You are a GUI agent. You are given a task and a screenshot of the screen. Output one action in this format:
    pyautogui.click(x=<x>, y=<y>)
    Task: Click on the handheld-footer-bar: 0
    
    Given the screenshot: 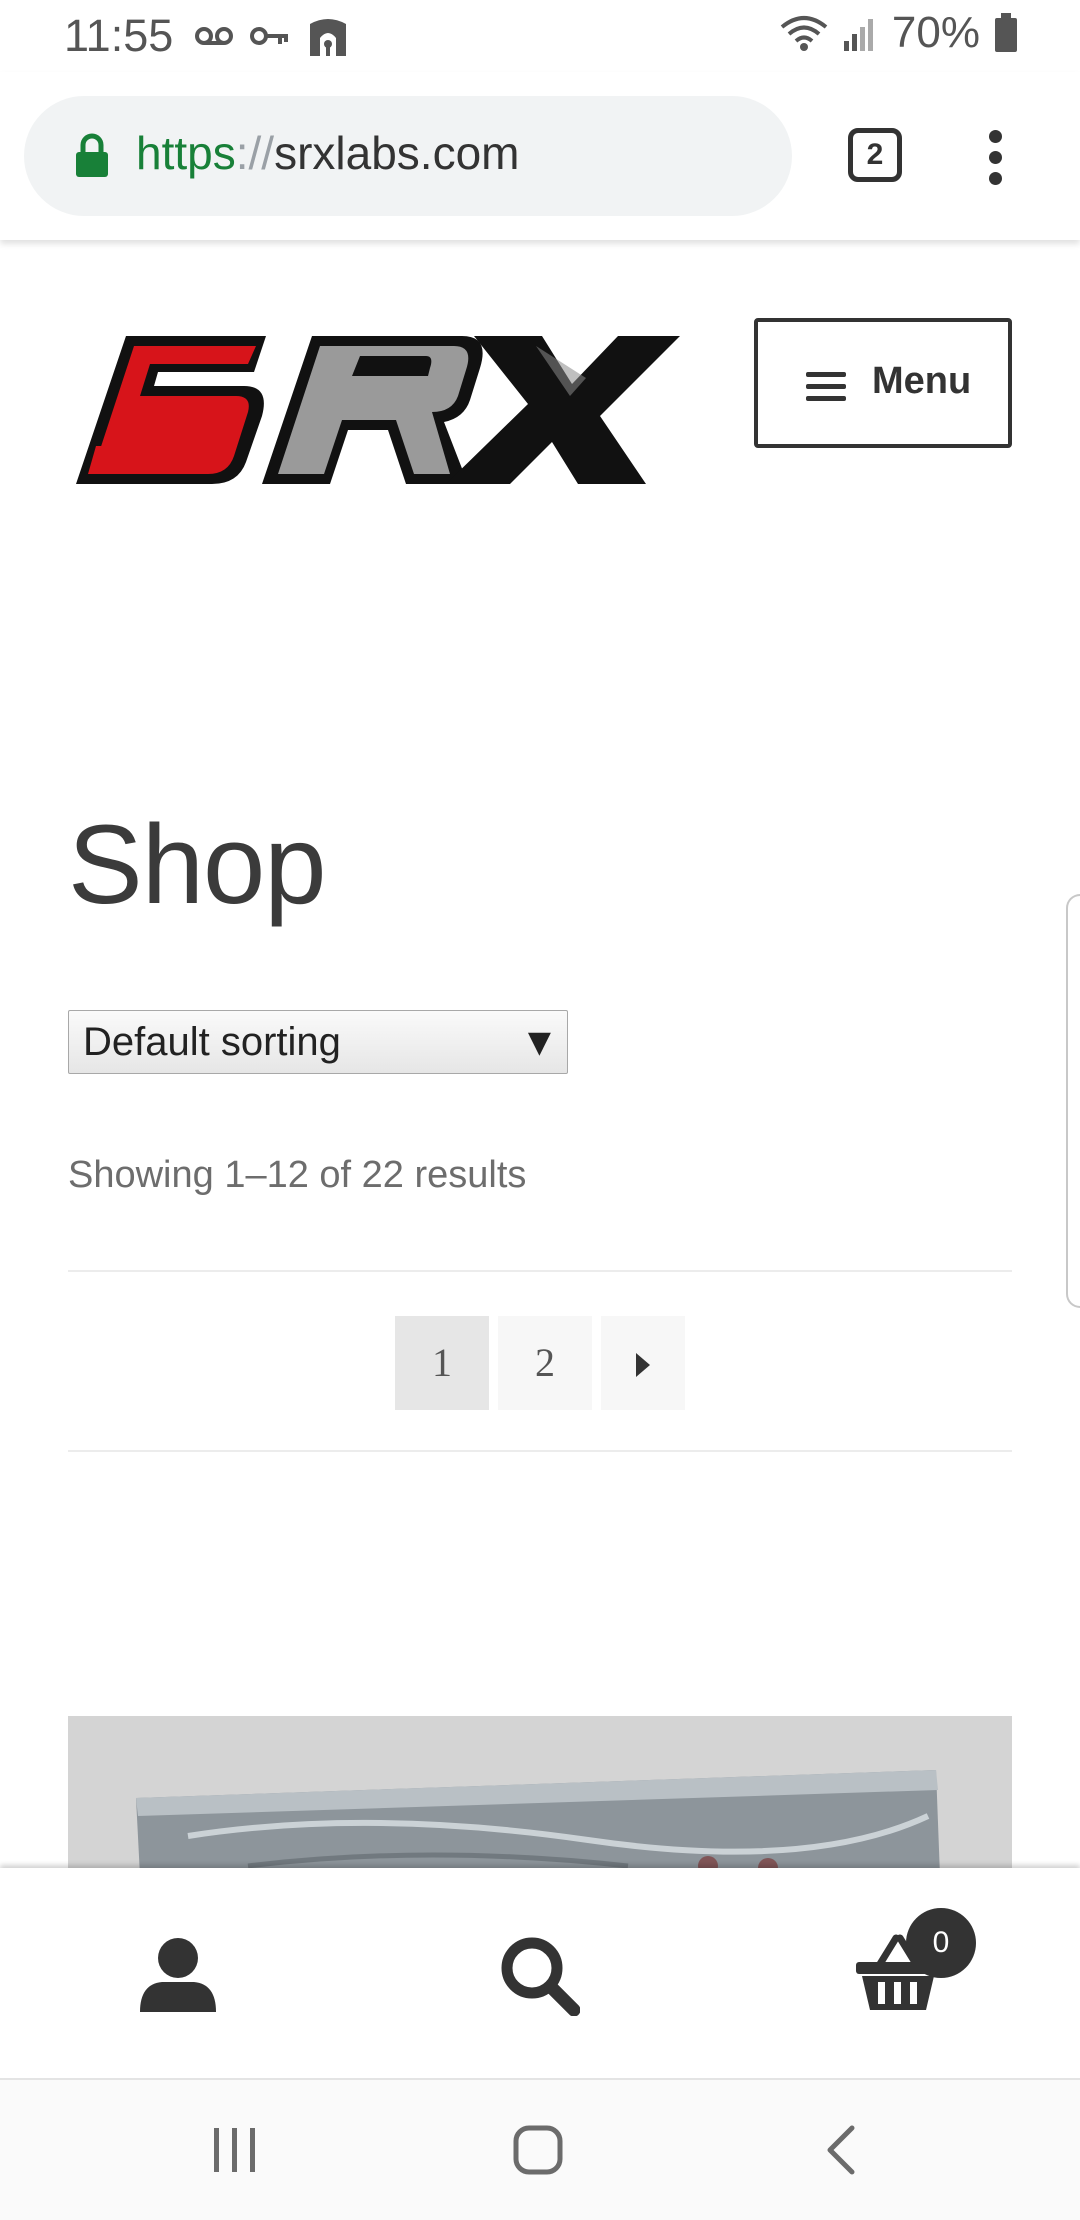 What is the action you would take?
    pyautogui.click(x=540, y=1973)
    